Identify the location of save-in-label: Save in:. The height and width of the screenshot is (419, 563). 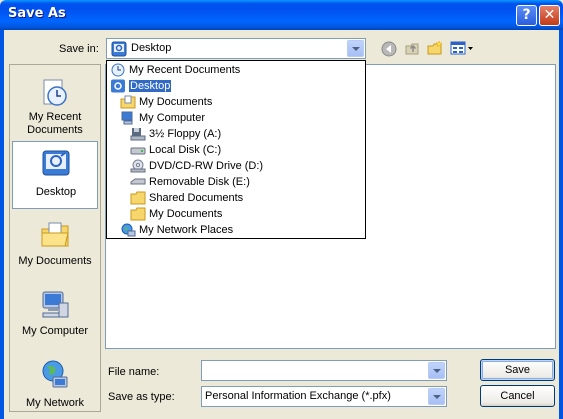
(79, 49).